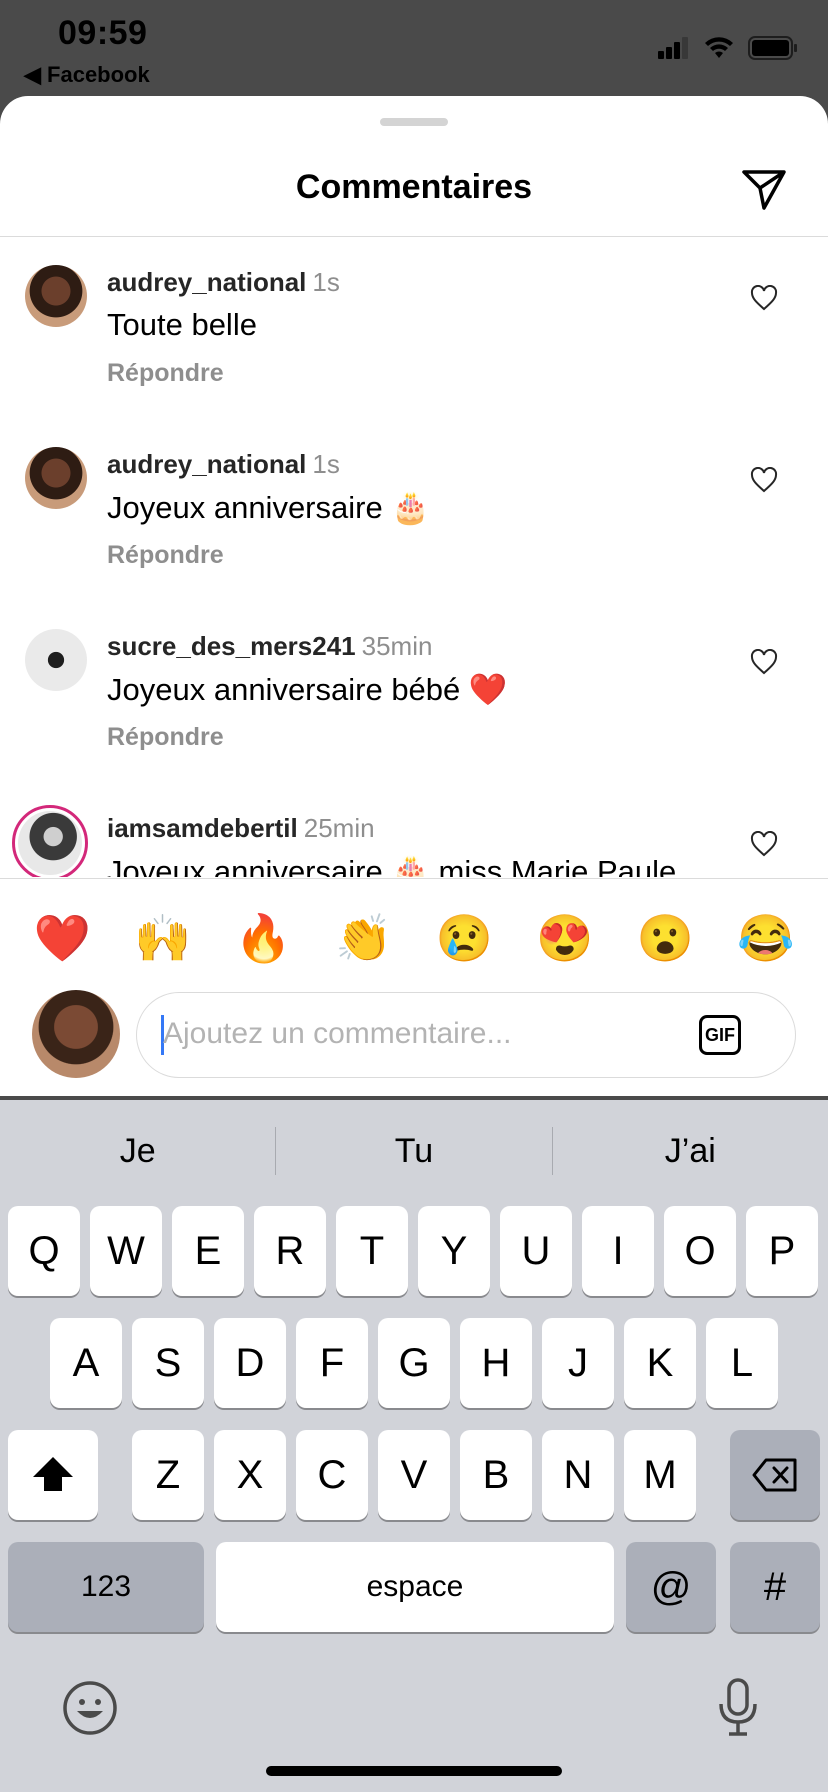 This screenshot has height=1792, width=828. I want to click on backspace-icon, so click(774, 1475).